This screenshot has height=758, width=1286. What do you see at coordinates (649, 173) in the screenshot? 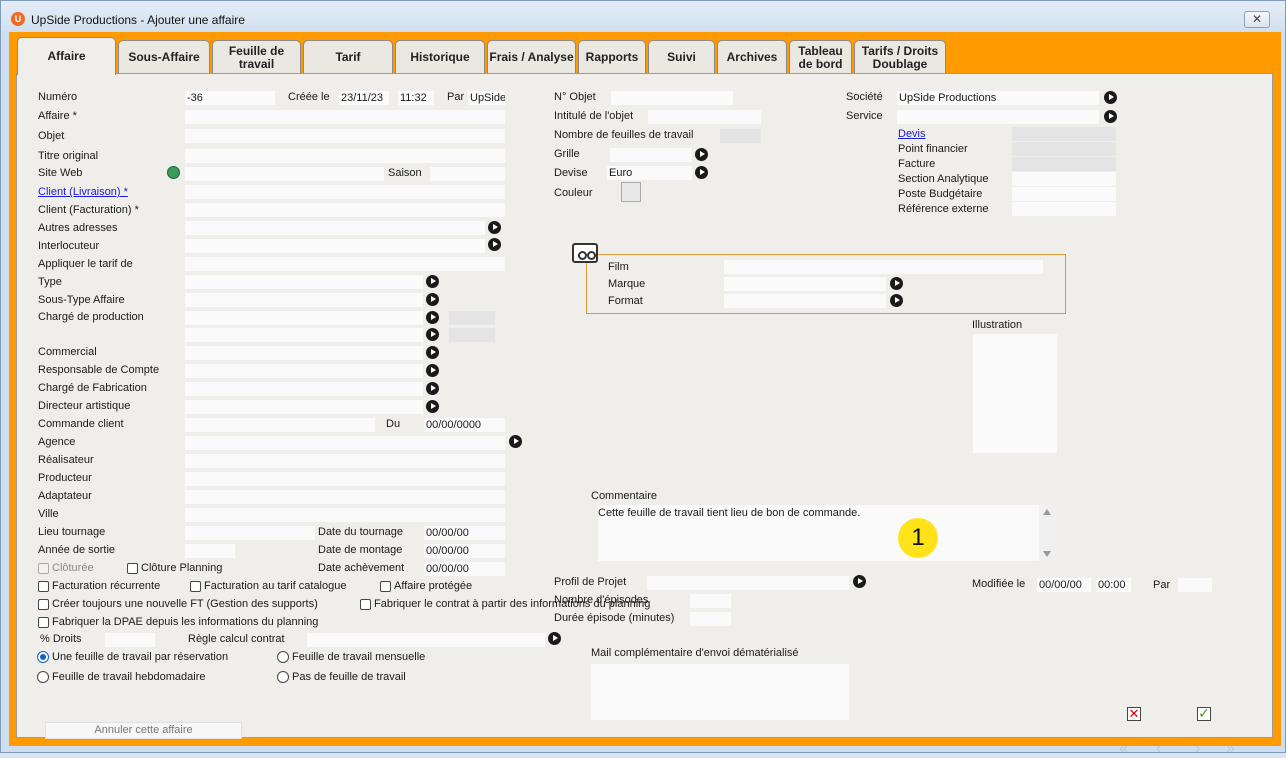
I see `devise-field: Euro` at bounding box center [649, 173].